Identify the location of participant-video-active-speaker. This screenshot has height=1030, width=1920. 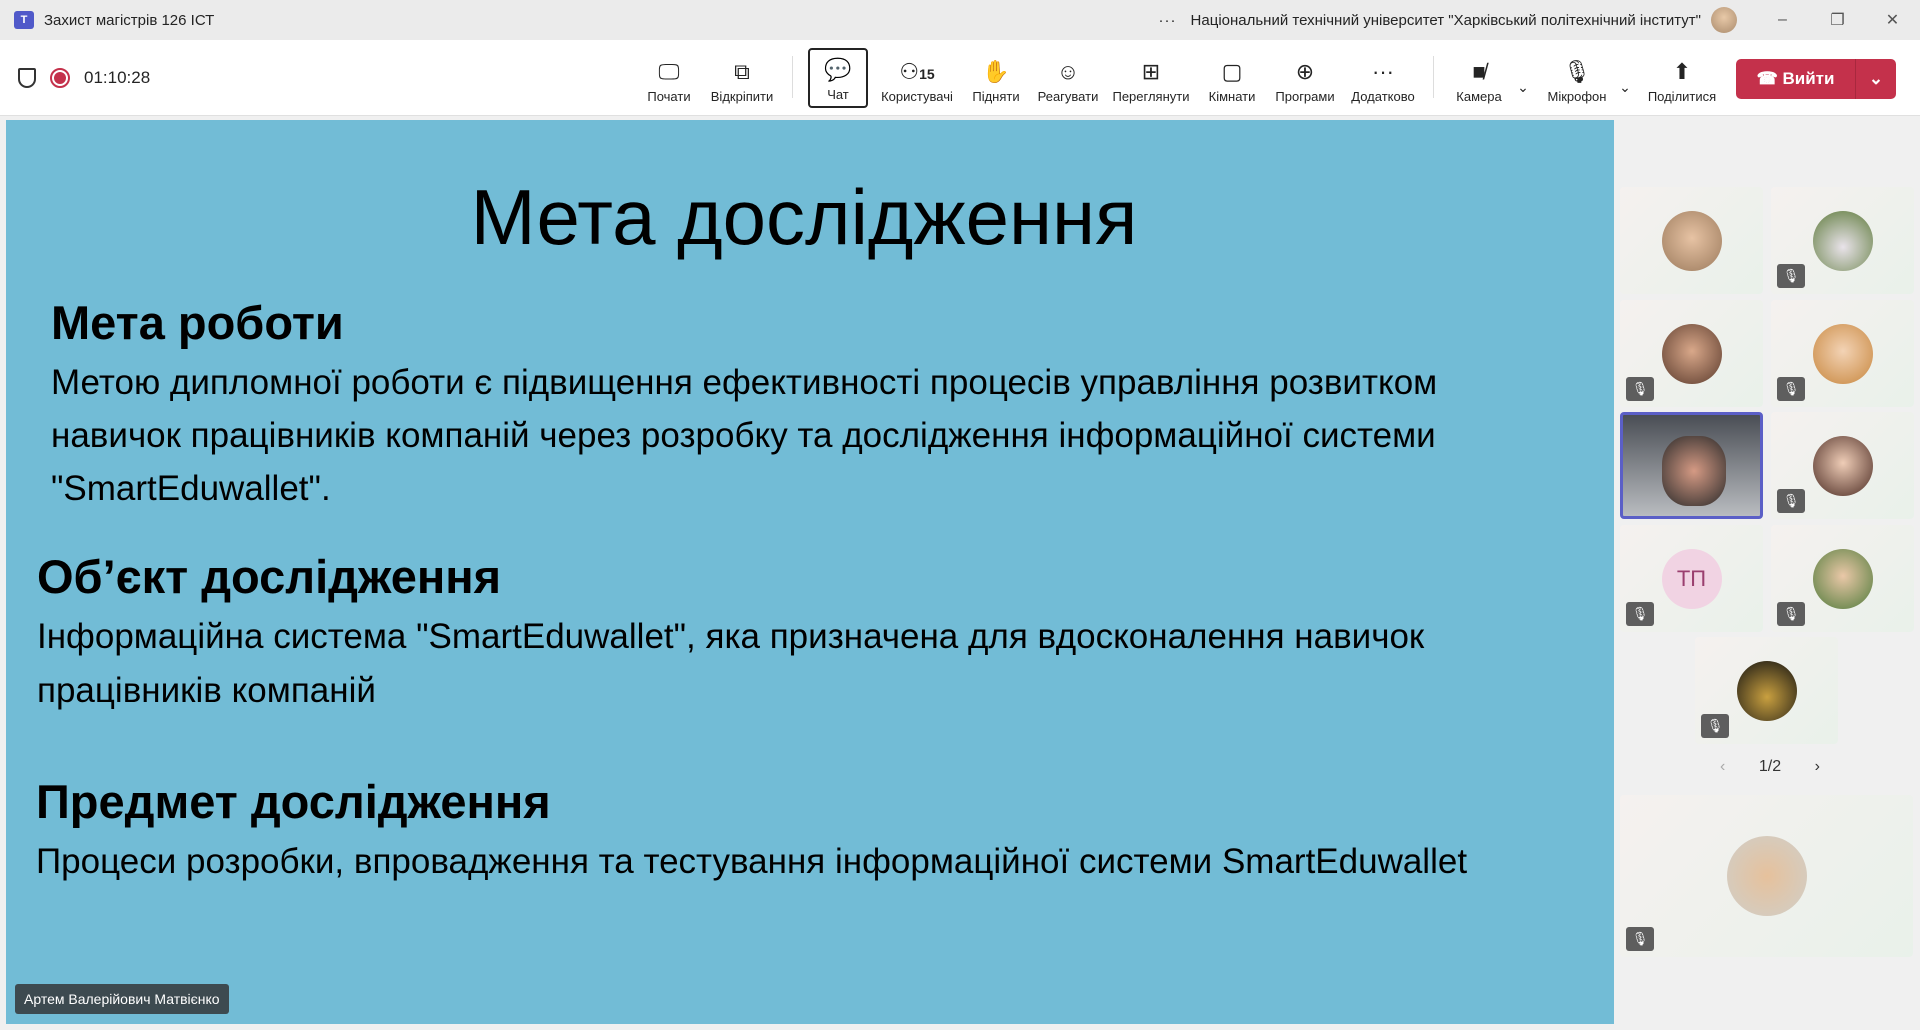
(1691, 465).